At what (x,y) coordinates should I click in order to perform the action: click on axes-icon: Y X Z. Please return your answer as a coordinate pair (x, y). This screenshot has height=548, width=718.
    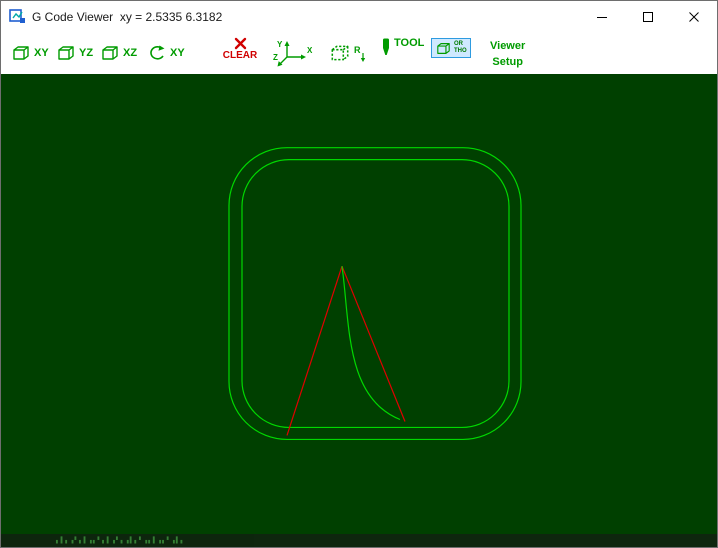
    Looking at the image, I should click on (293, 53).